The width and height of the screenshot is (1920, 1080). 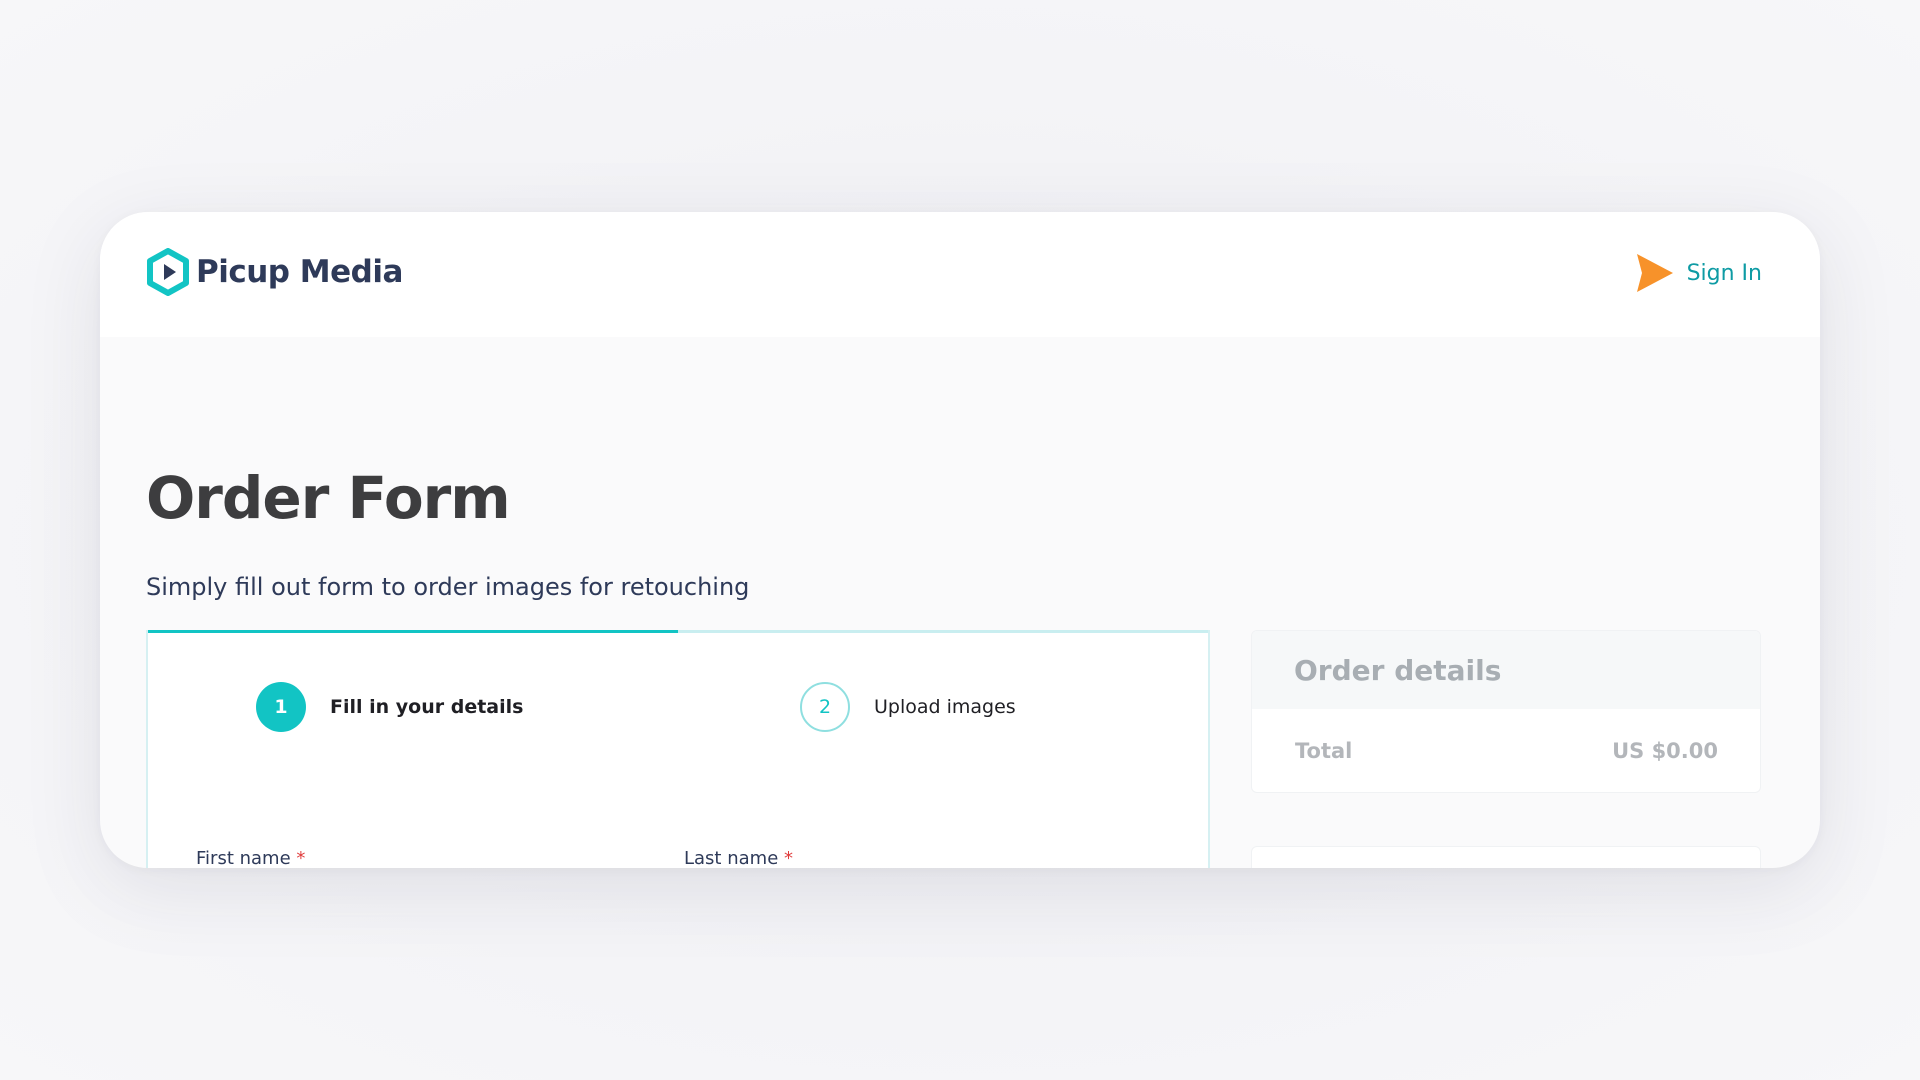 I want to click on step-progress-track, so click(x=678, y=631).